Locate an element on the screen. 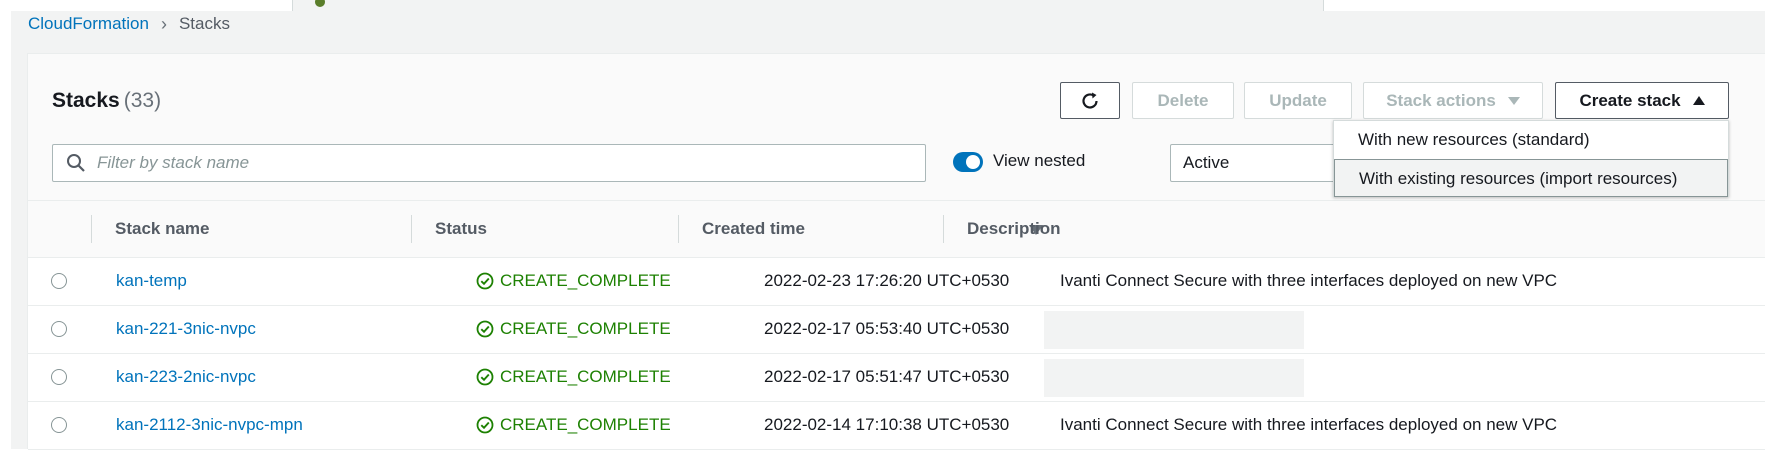  background-window-strip is located at coordinates (808, 5).